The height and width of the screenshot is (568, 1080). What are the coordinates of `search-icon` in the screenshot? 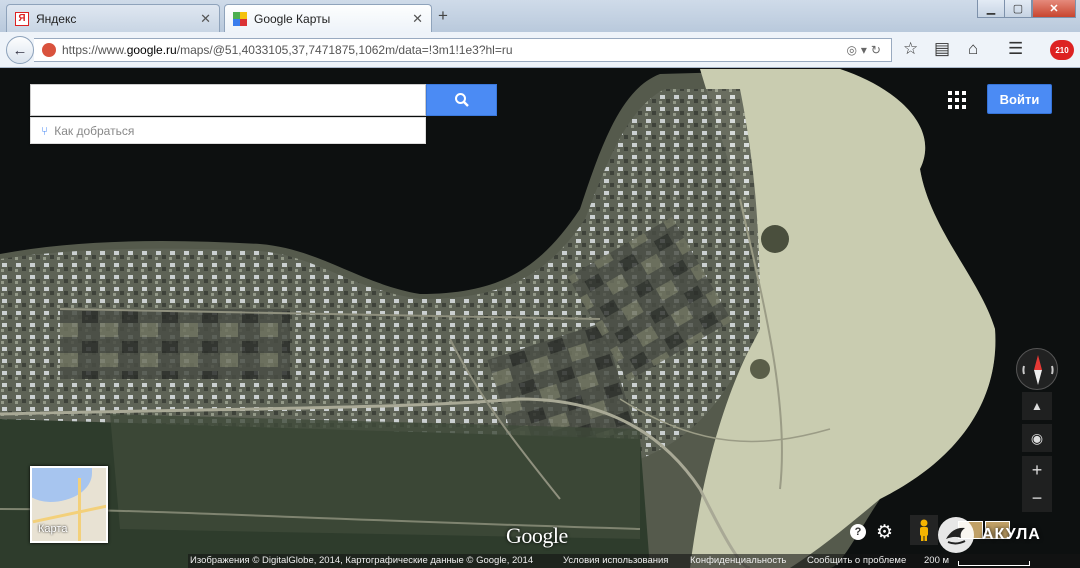 It's located at (461, 100).